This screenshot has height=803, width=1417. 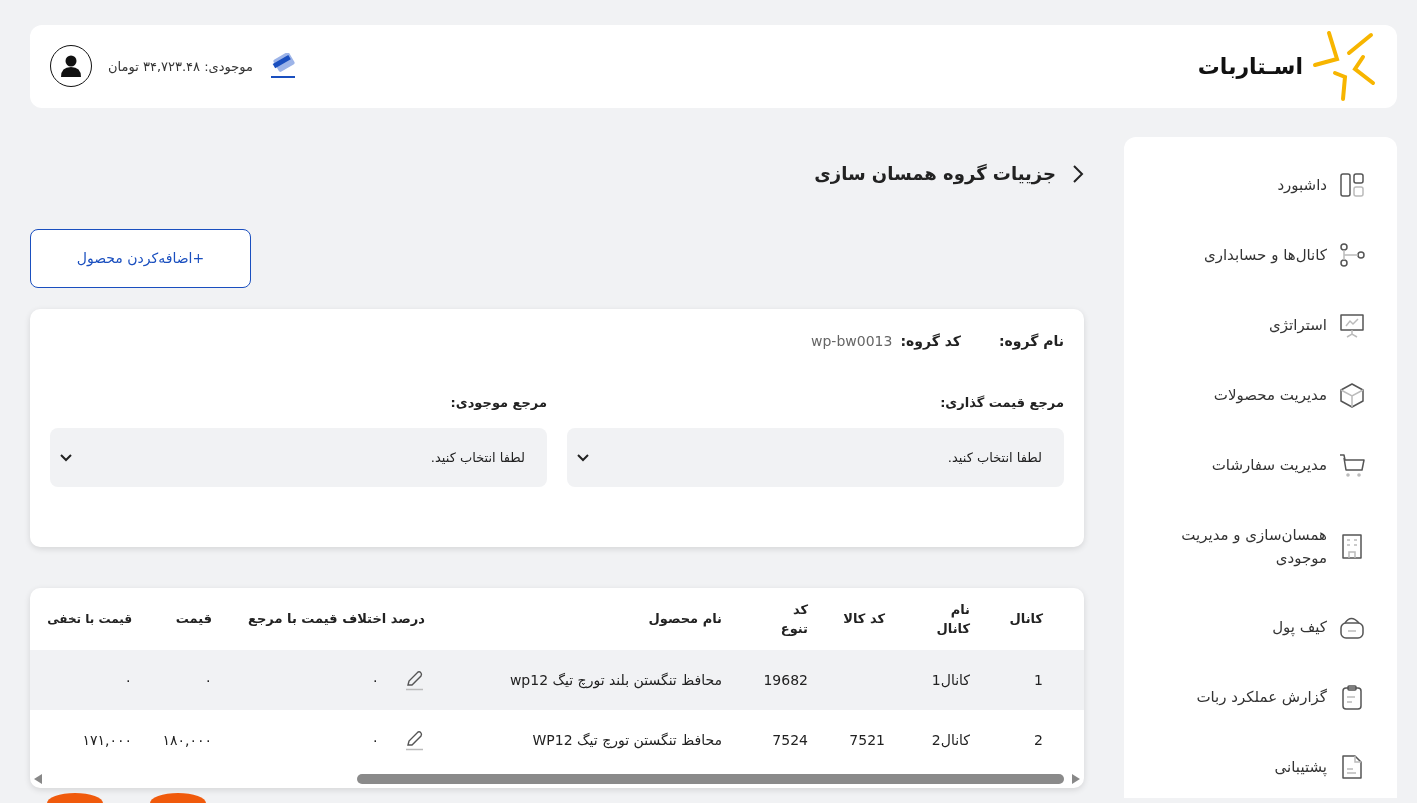 I want to click on table-cell: محافظ تنگستن تورچ تیگ WP12, so click(x=627, y=739).